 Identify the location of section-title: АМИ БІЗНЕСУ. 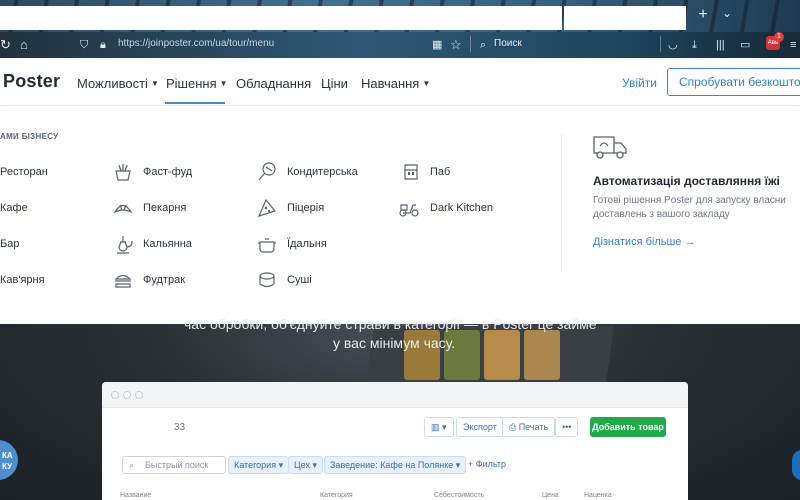
(29, 136).